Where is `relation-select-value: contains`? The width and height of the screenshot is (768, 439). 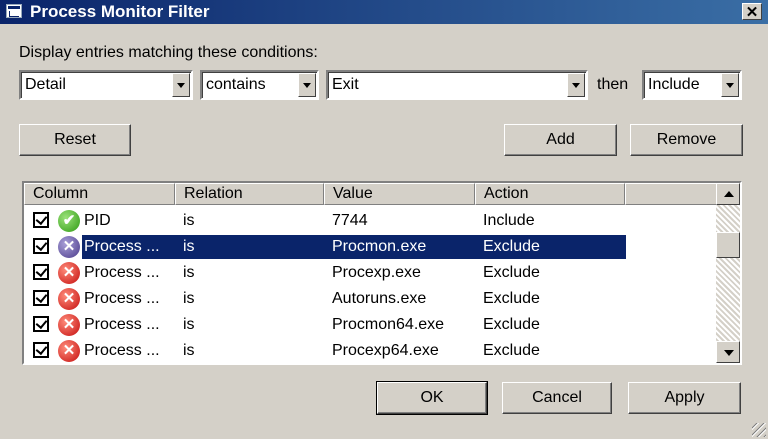 relation-select-value: contains is located at coordinates (236, 84).